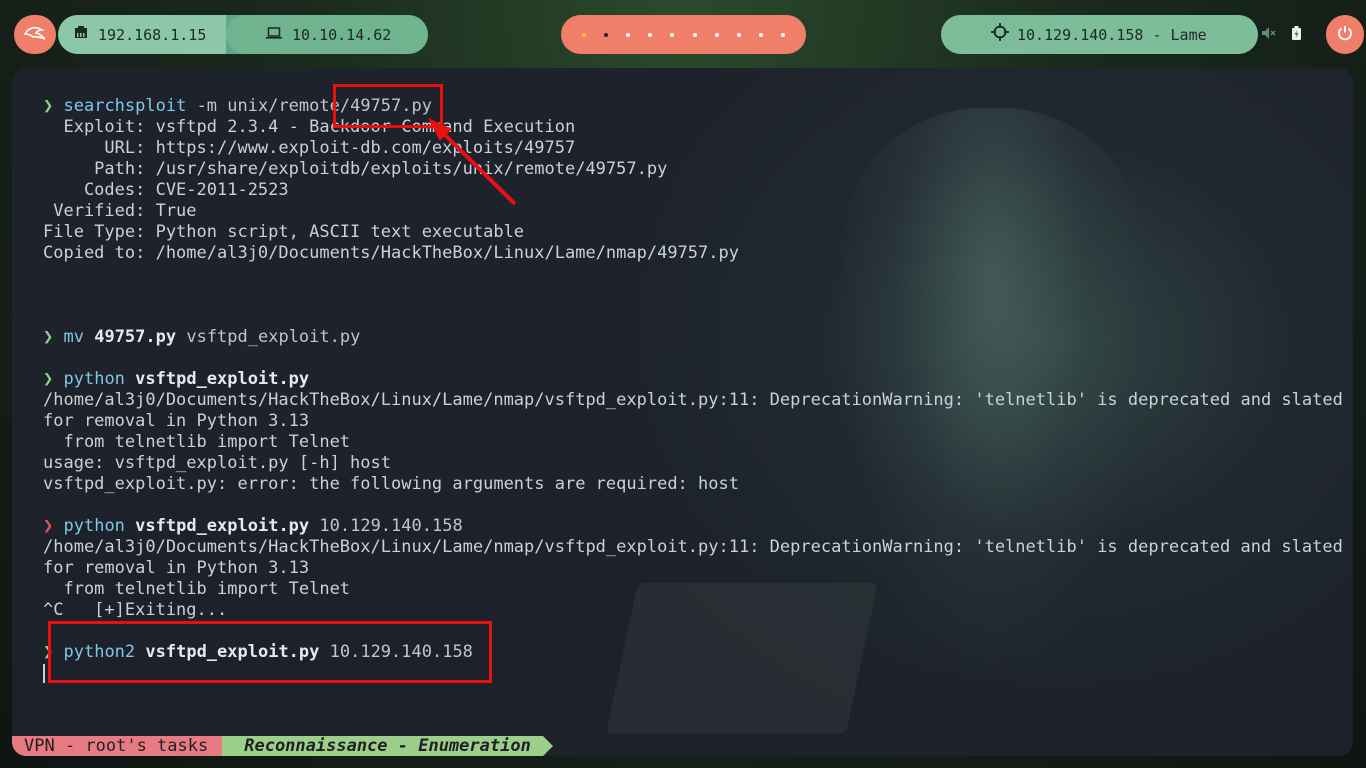  I want to click on text-cursor, so click(44, 673).